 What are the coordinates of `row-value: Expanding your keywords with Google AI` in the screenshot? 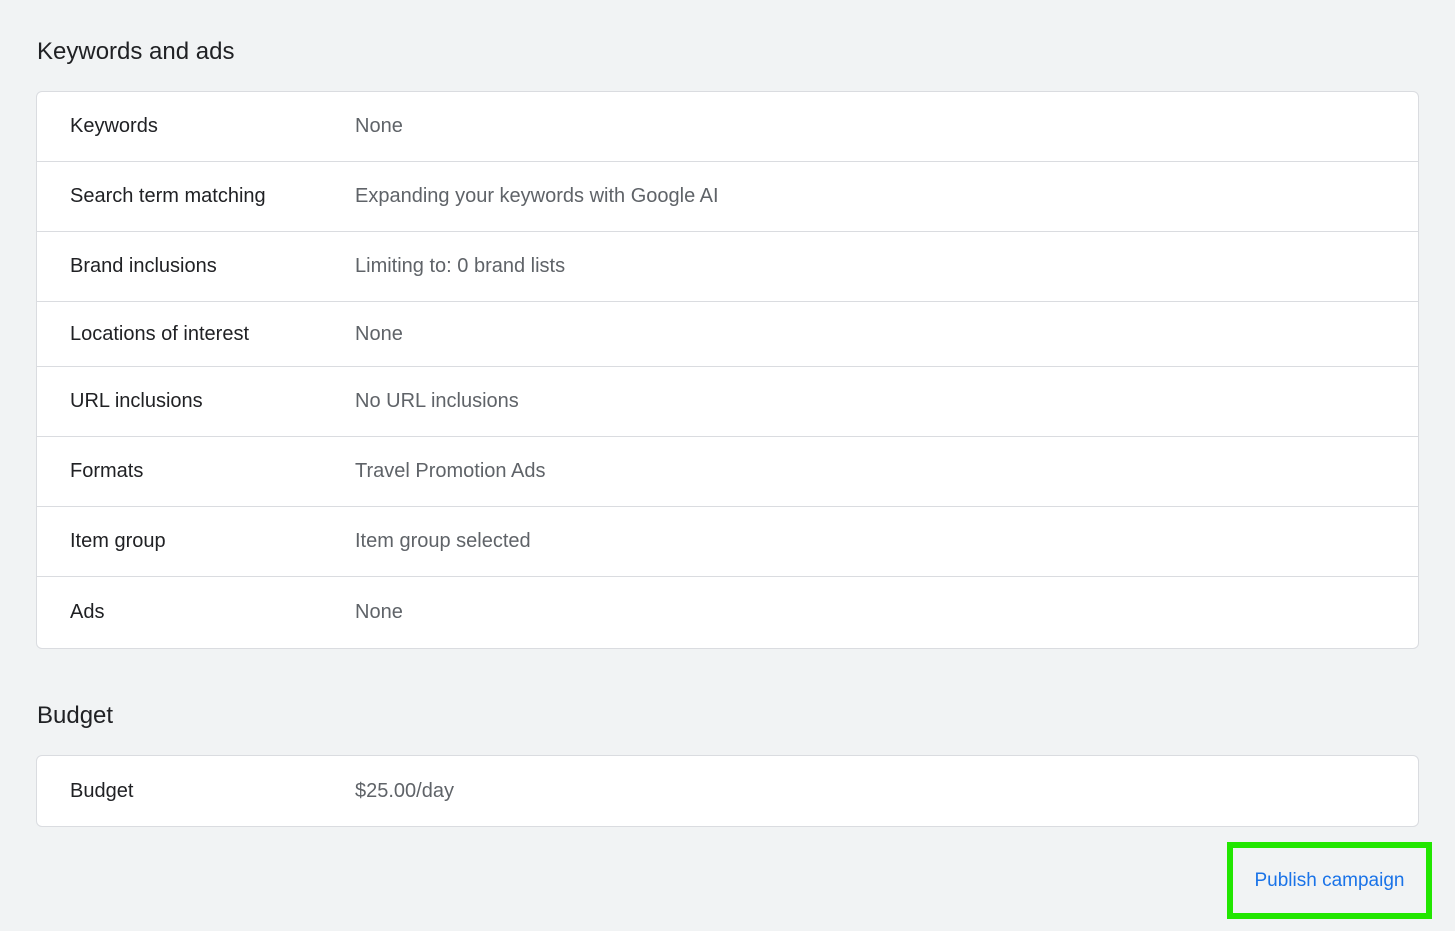 It's located at (537, 196).